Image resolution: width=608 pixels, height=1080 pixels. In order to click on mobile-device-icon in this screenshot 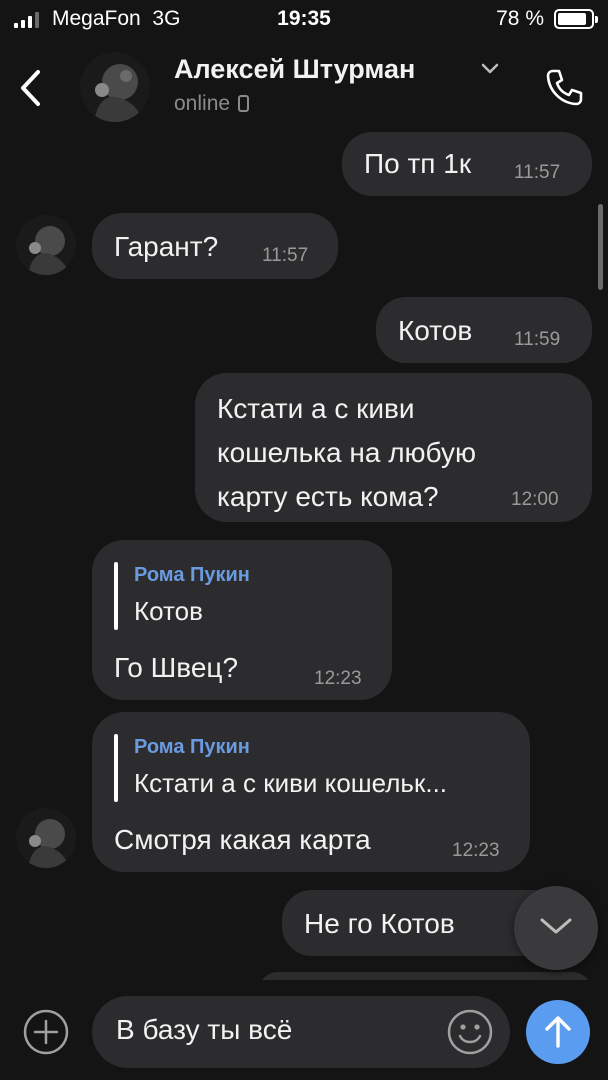, I will do `click(244, 103)`.